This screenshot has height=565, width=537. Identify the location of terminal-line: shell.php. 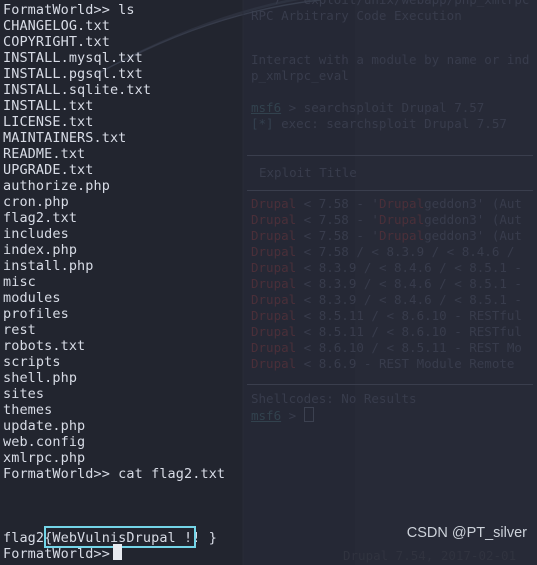
(40, 378).